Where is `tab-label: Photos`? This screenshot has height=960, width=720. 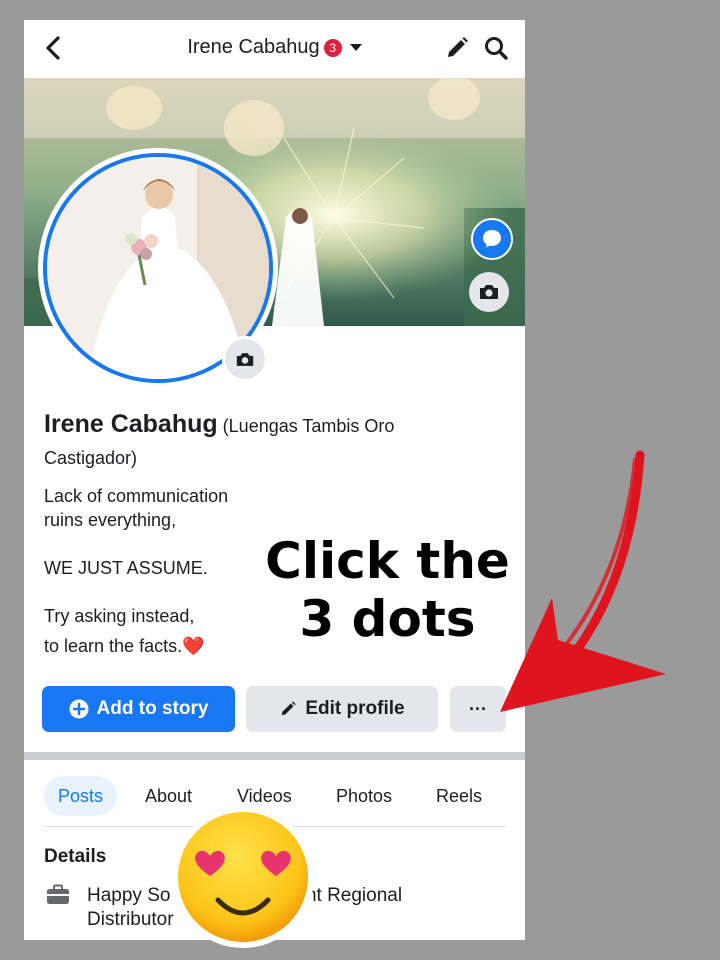 tab-label: Photos is located at coordinates (364, 795).